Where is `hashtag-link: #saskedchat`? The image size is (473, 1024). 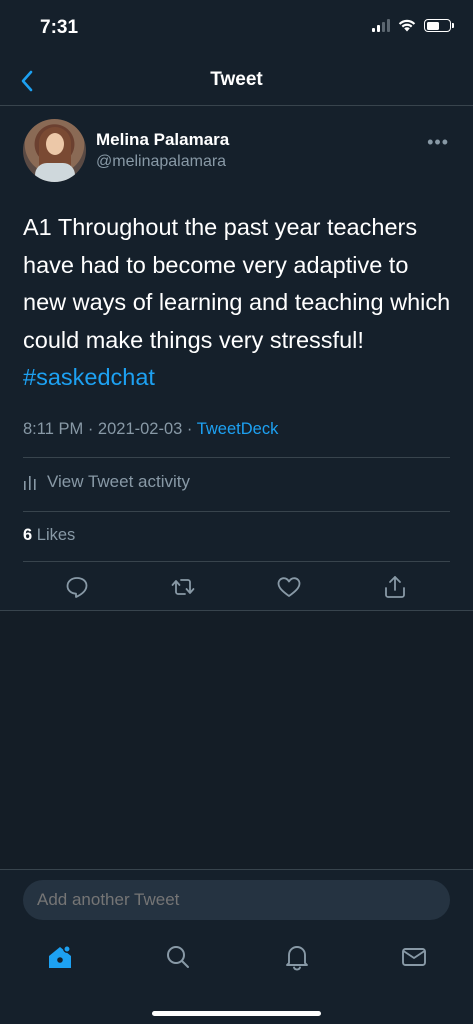
hashtag-link: #saskedchat is located at coordinates (89, 377).